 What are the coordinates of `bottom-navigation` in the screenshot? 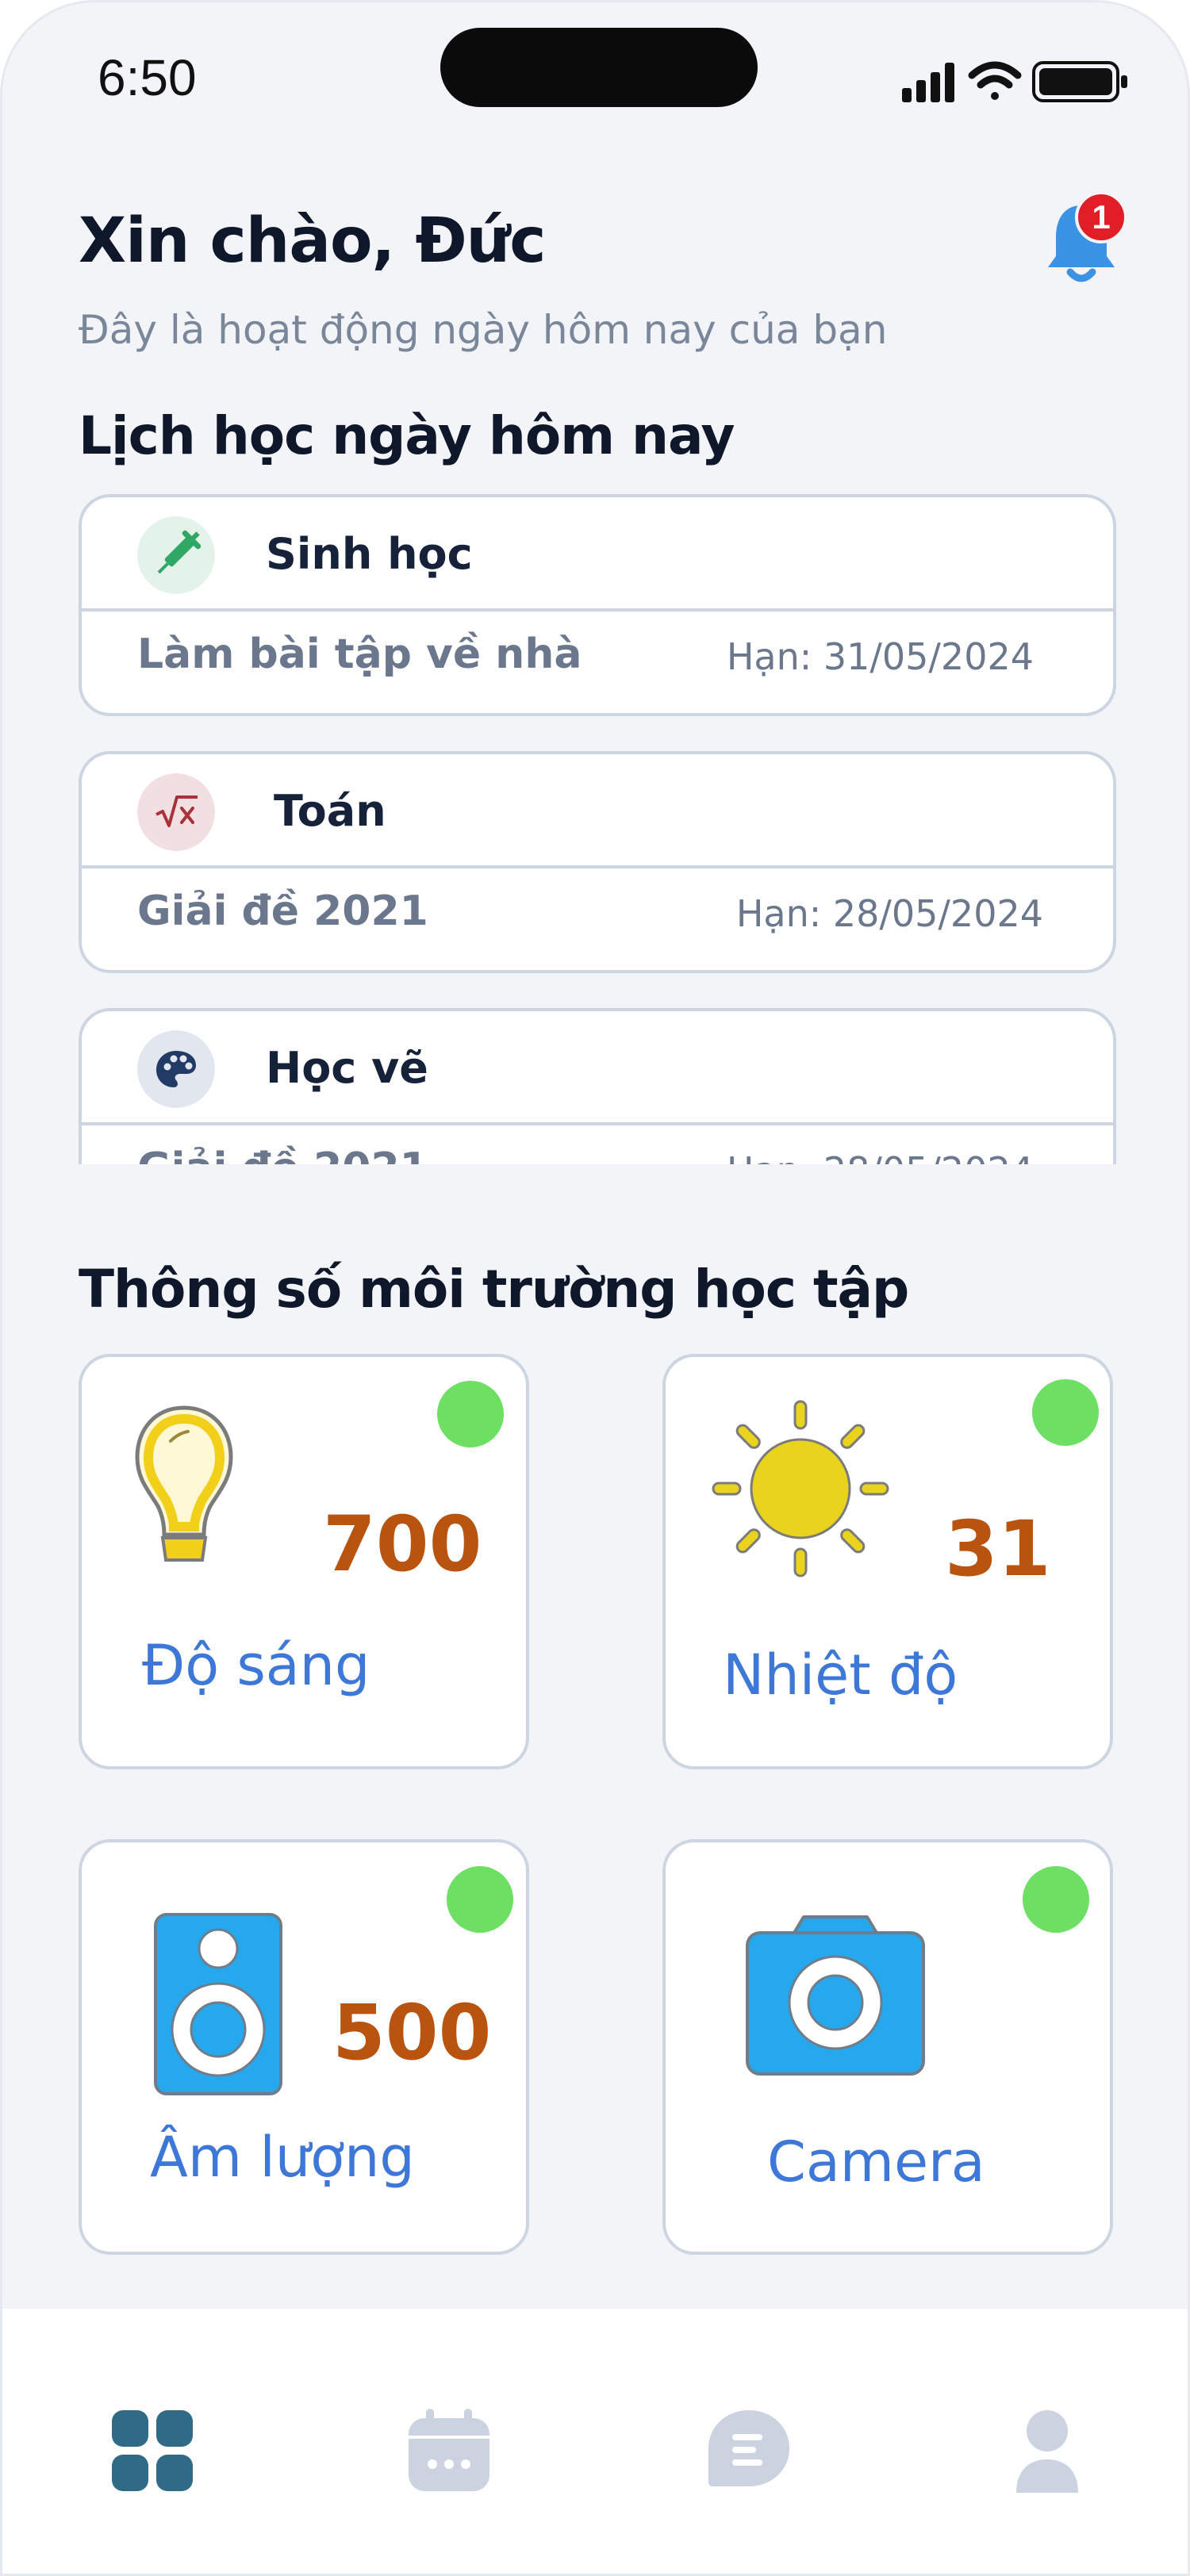 It's located at (595, 2441).